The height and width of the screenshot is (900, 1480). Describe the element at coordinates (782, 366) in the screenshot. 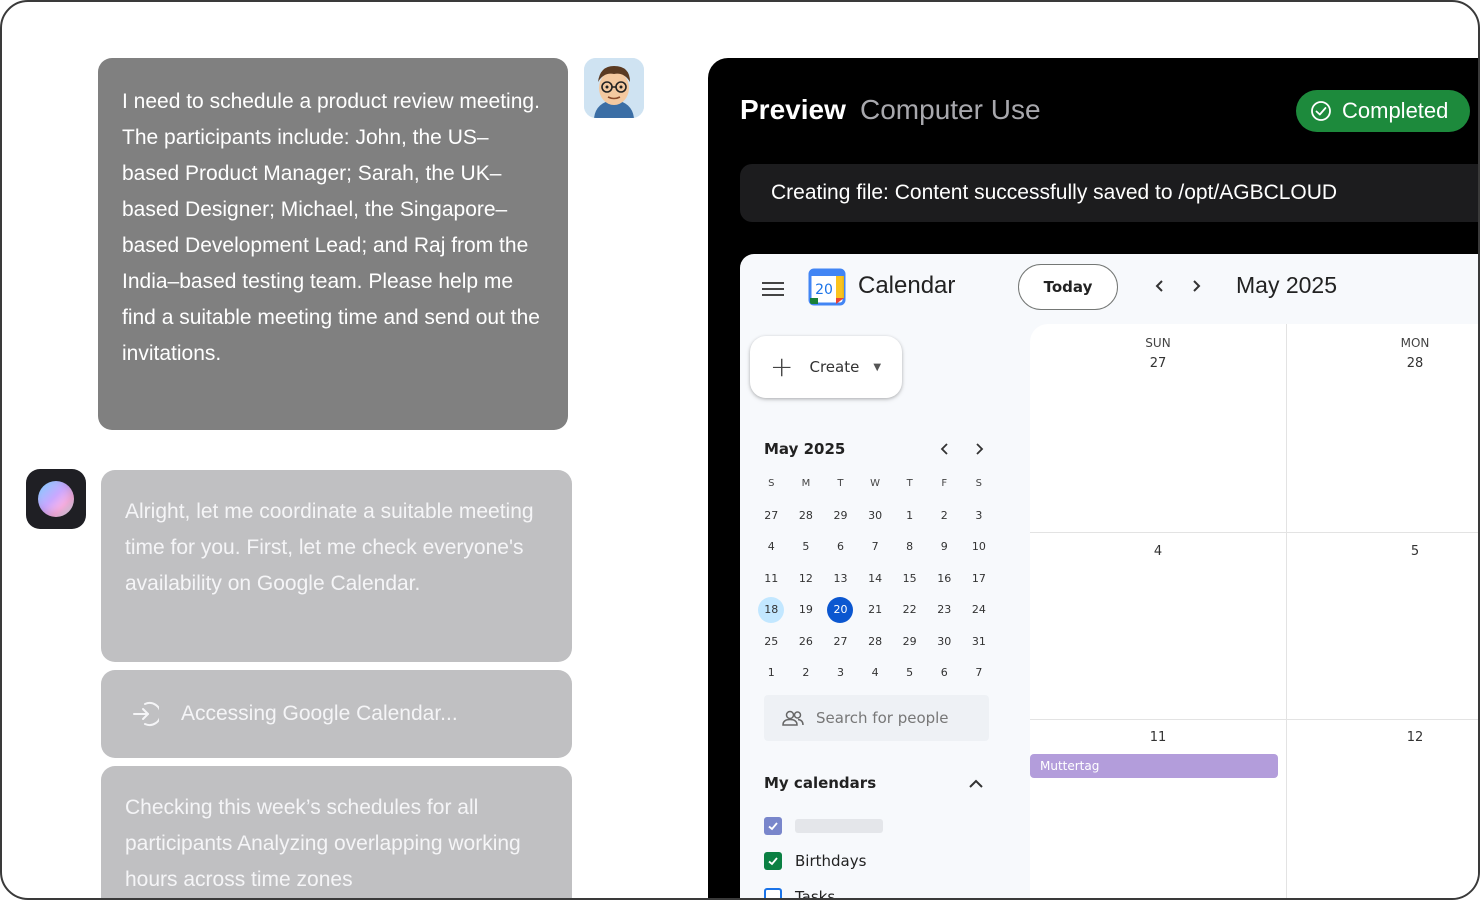

I see `plus-icon: +` at that location.